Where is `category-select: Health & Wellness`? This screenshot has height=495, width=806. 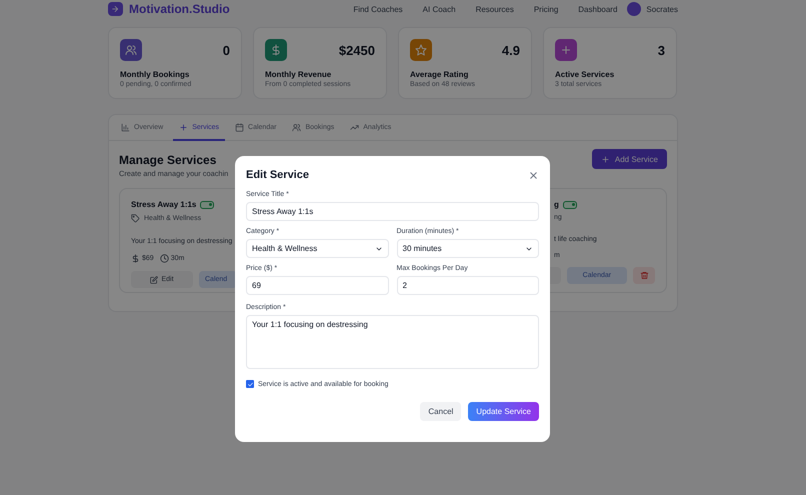 category-select: Health & Wellness is located at coordinates (317, 248).